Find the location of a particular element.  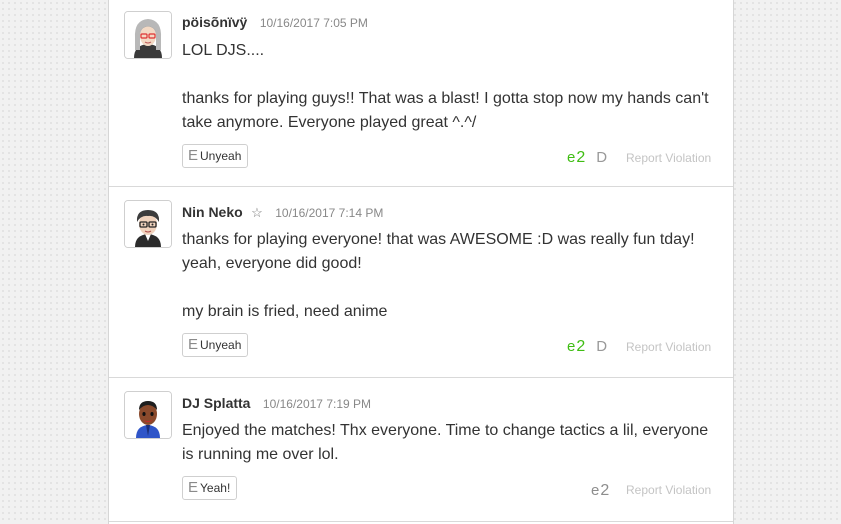

post-timestamp: 10/16/2017 7:19 PM is located at coordinates (317, 404).